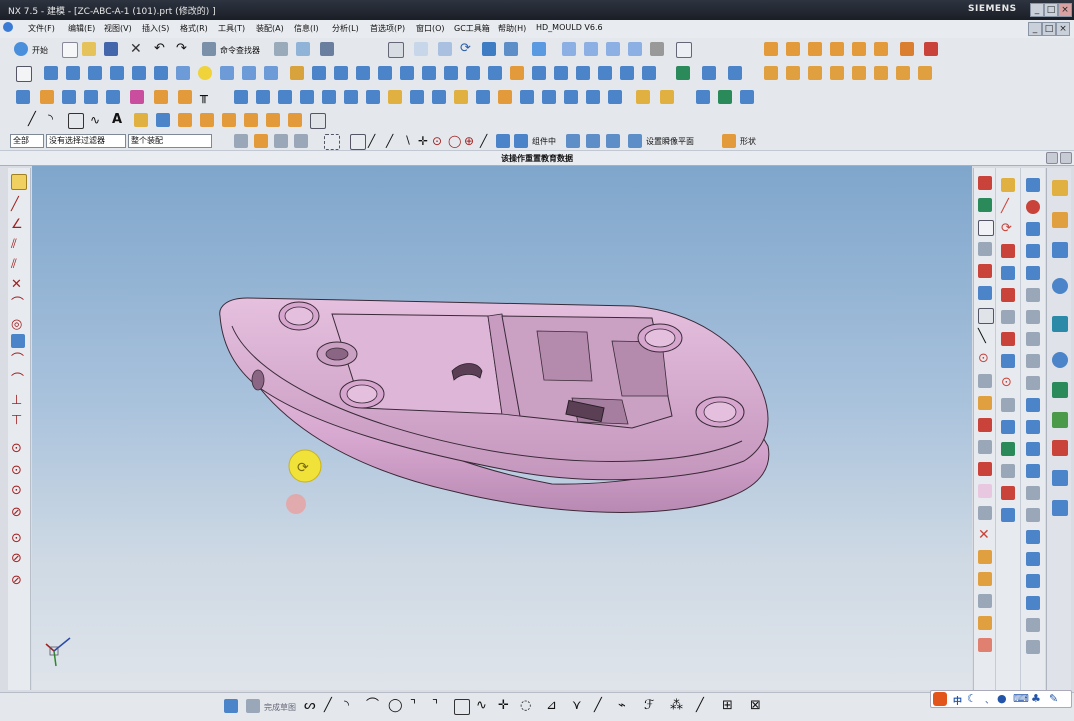 The image size is (1074, 721). Describe the element at coordinates (815, 73) in the screenshot. I see `project-curve-icon` at that location.